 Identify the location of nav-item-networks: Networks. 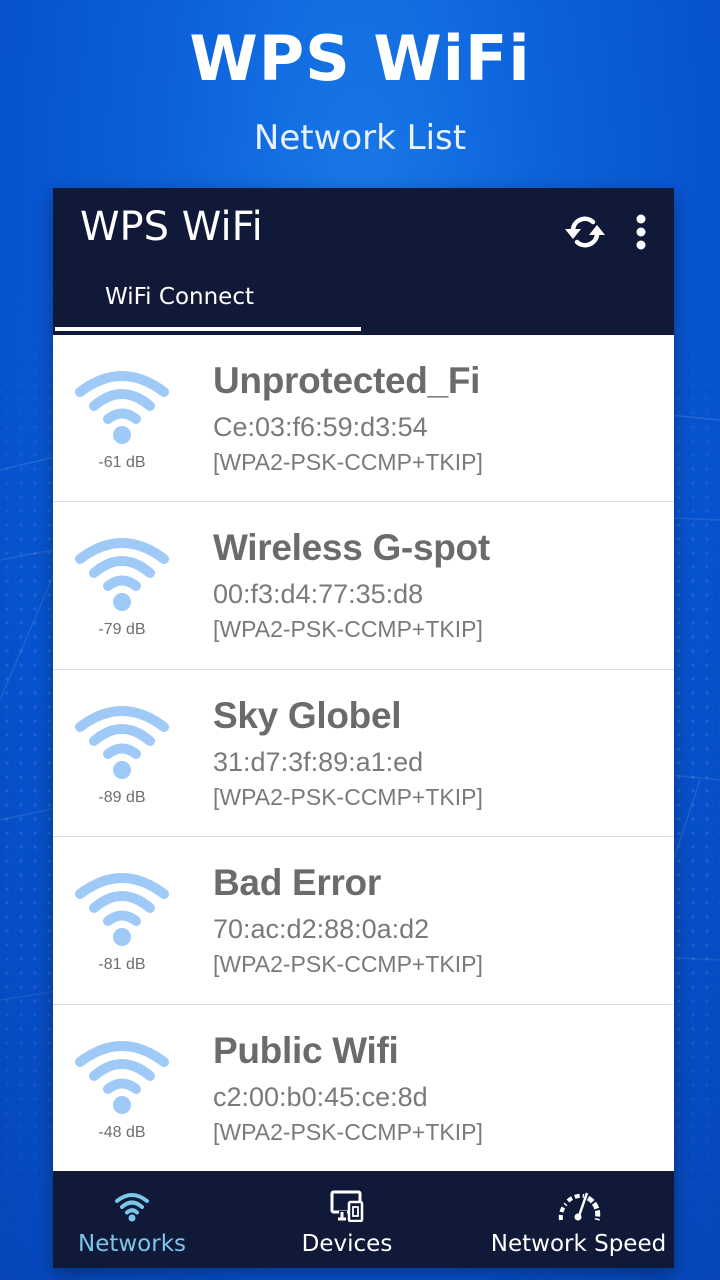
(132, 1219).